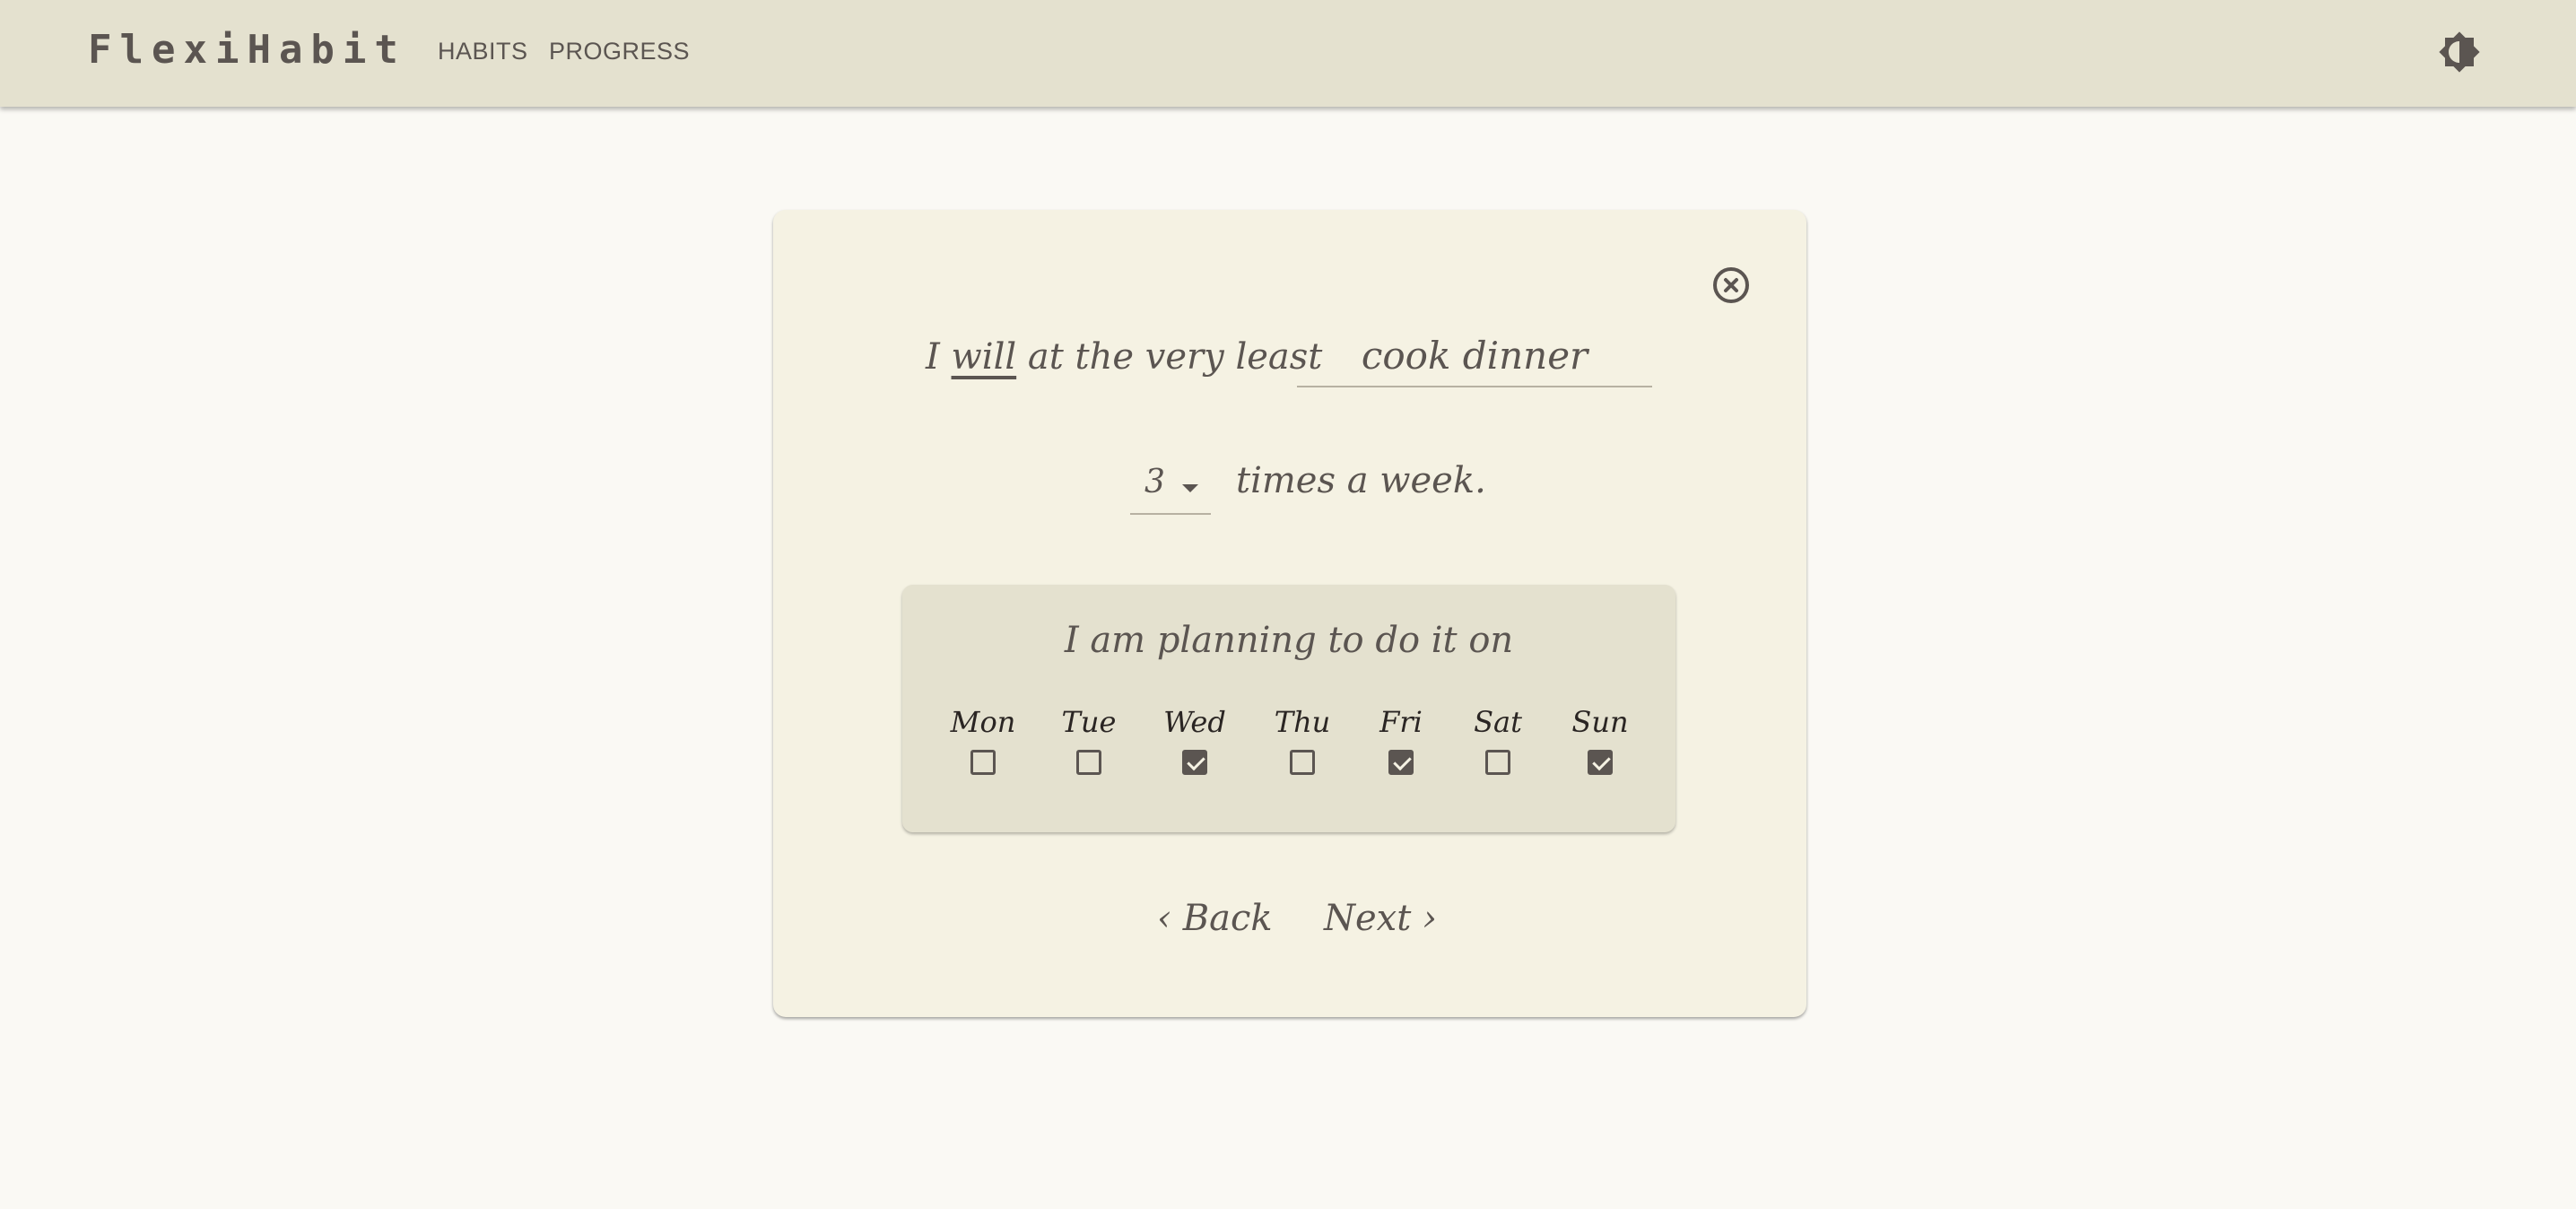  Describe the element at coordinates (1088, 763) in the screenshot. I see `day-checkbox-tue` at that location.